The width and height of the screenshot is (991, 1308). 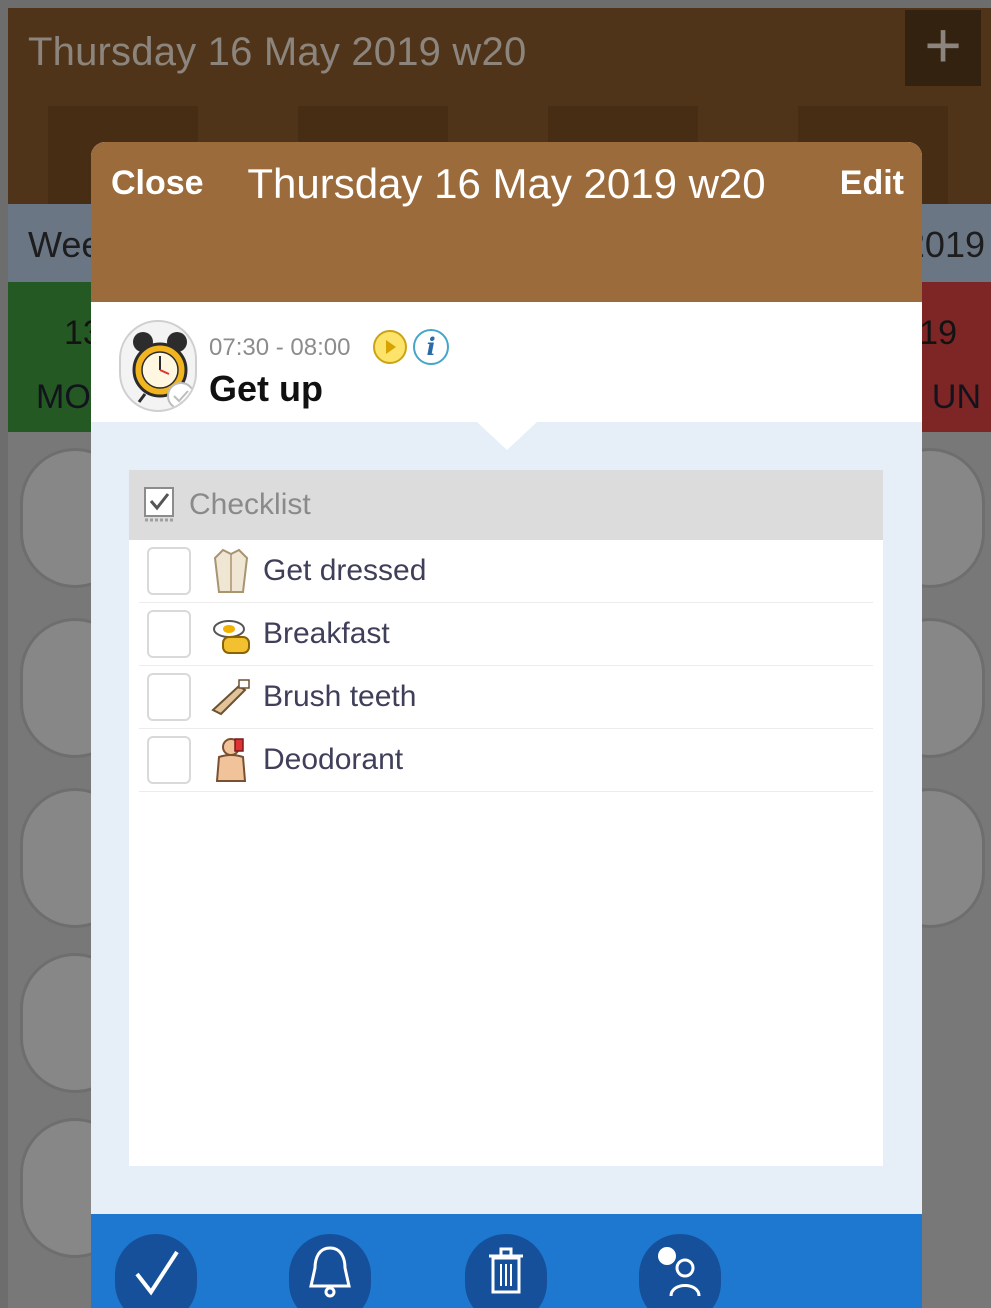 What do you see at coordinates (506, 697) in the screenshot?
I see `checklist-item: Brush teeth` at bounding box center [506, 697].